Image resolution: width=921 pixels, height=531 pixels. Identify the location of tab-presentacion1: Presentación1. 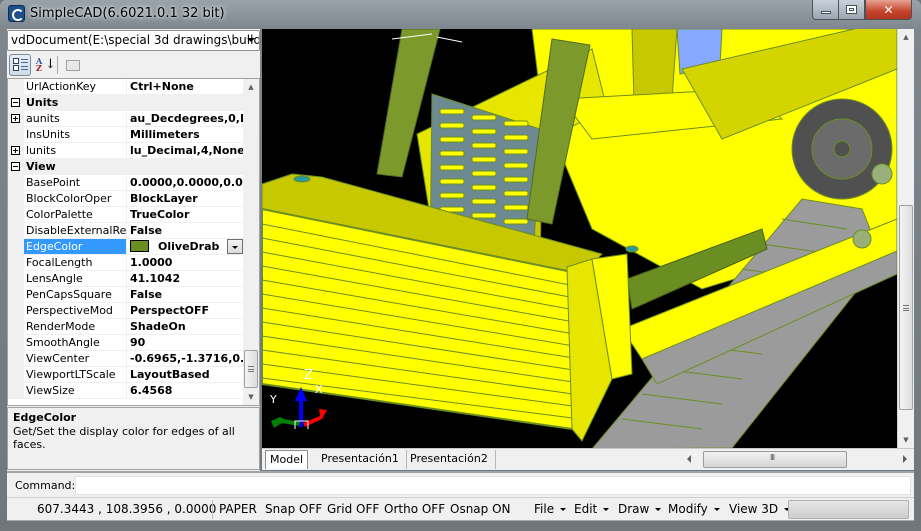
(360, 459).